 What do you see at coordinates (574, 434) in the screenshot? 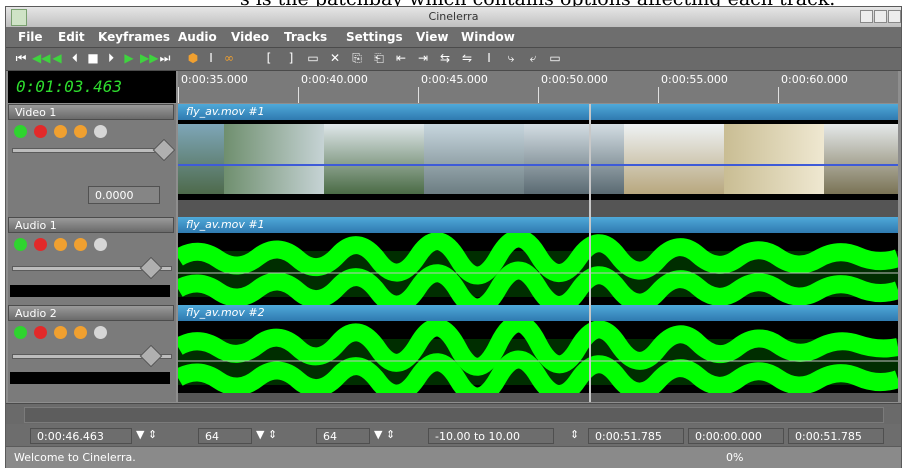
I see `amp-range-spin-icon: ⇕` at bounding box center [574, 434].